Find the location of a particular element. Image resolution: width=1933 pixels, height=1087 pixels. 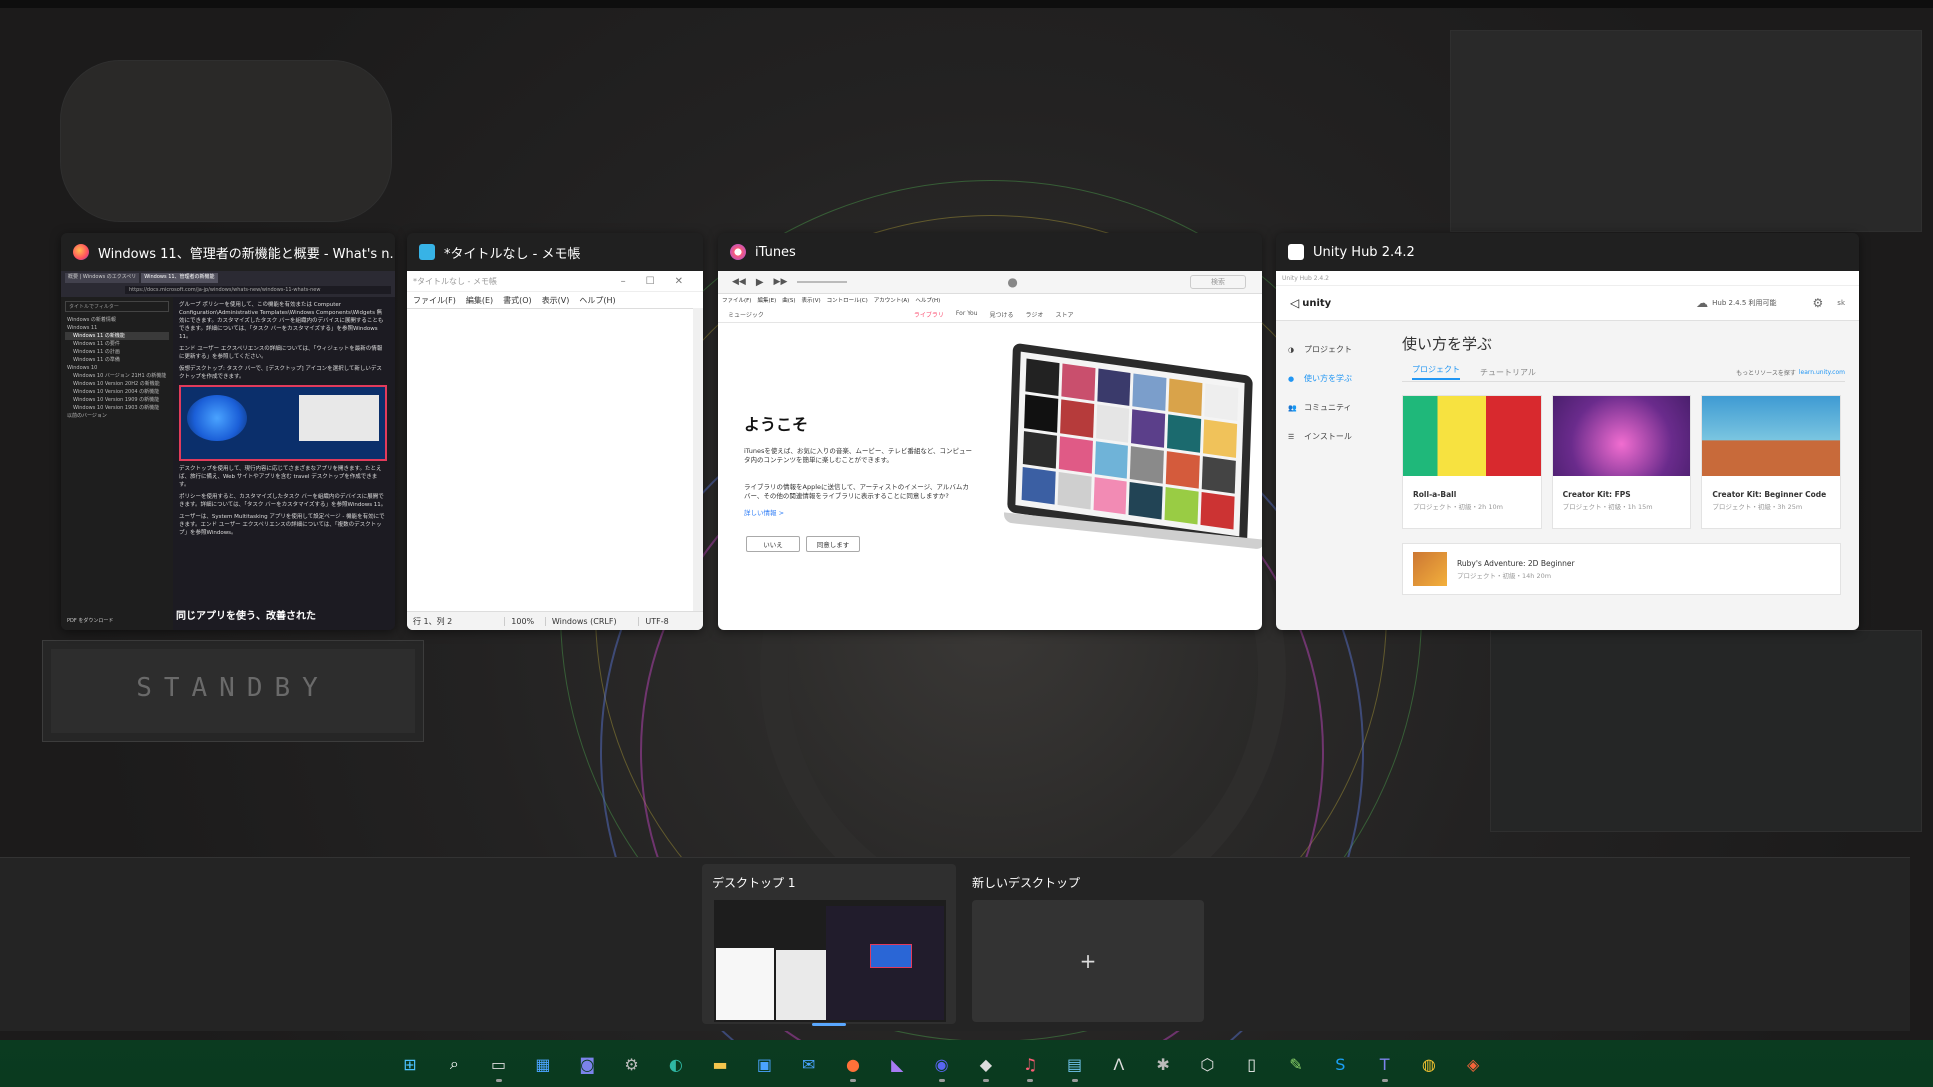

taskbar-document-icon: ▯ is located at coordinates (1252, 1064).